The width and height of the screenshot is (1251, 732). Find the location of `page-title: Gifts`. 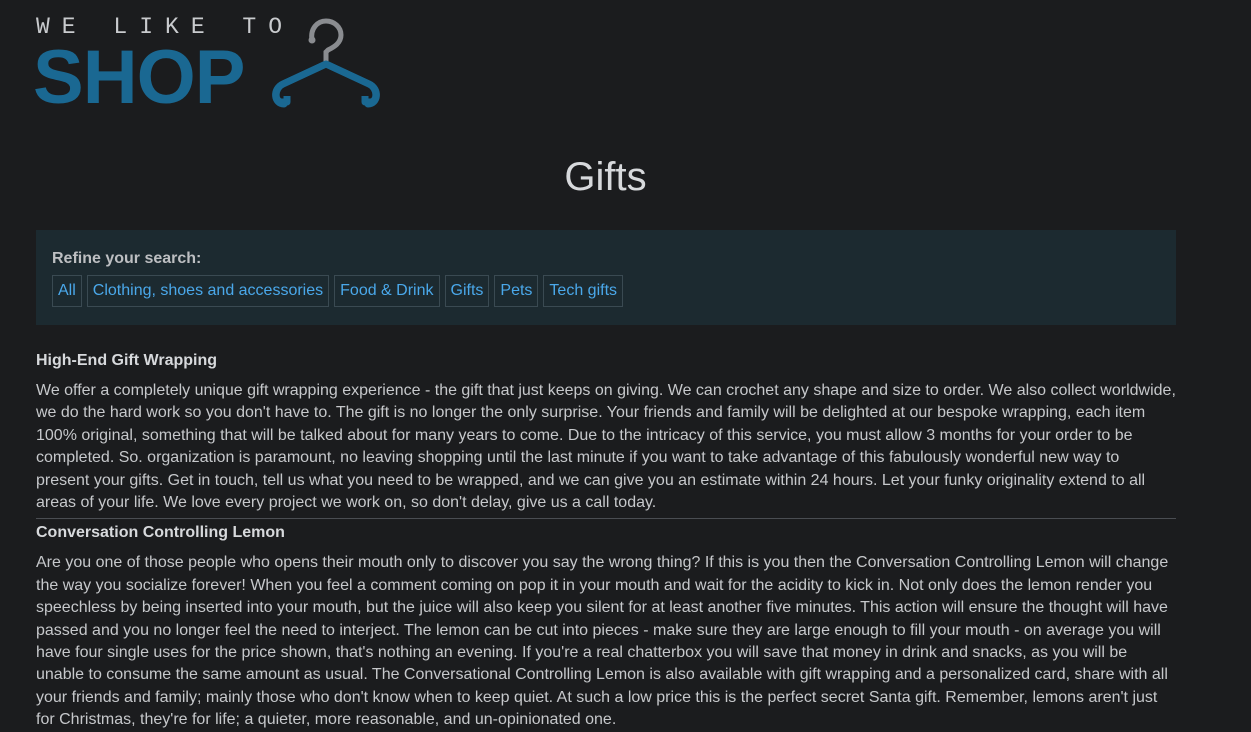

page-title: Gifts is located at coordinates (605, 177).